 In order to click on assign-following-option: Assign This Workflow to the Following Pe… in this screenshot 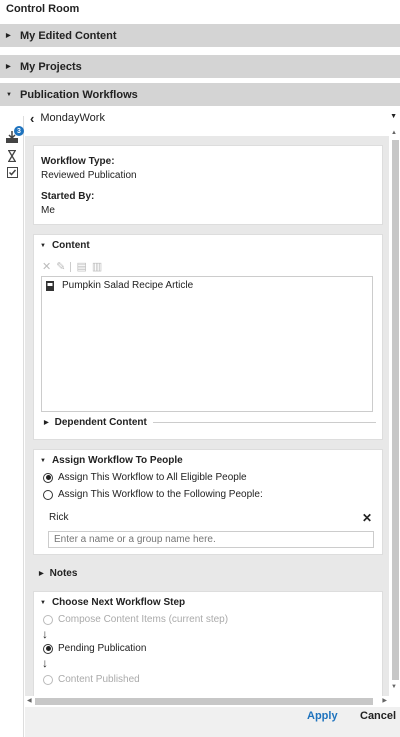, I will do `click(153, 494)`.